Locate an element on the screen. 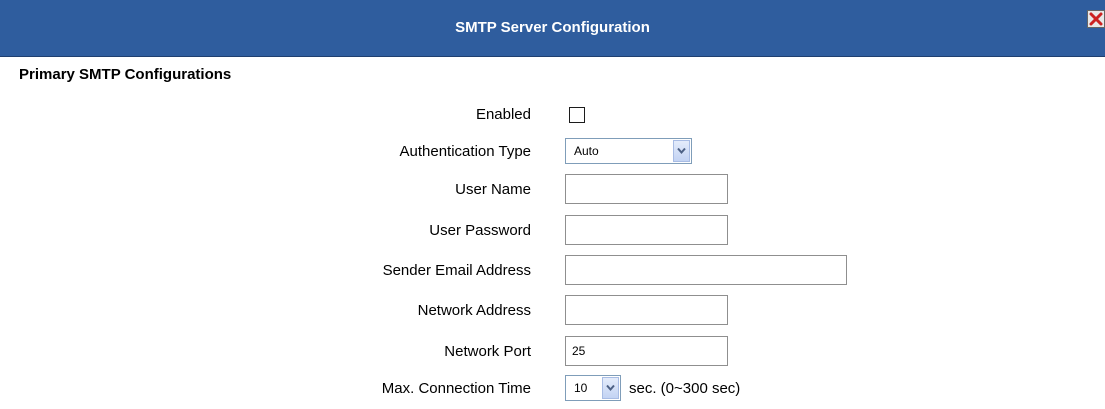 Image resolution: width=1105 pixels, height=409 pixels. close-x-icon is located at coordinates (1096, 19).